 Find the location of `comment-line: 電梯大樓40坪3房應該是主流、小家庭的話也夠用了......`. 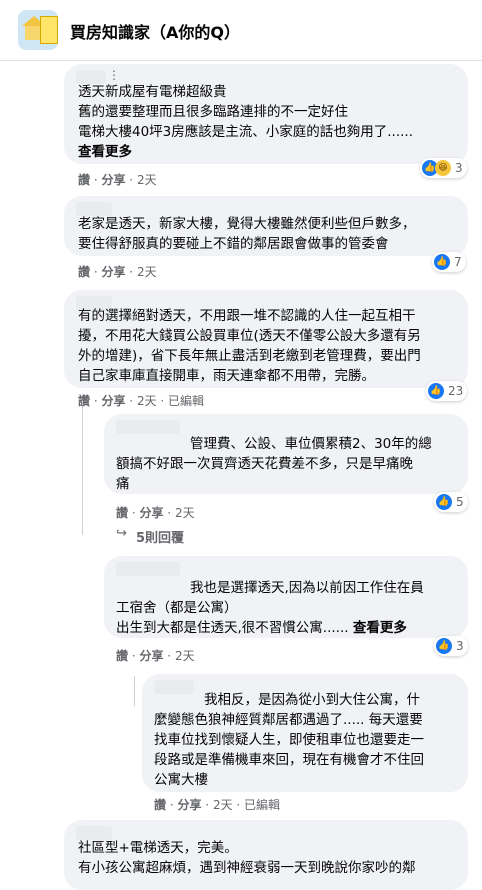

comment-line: 電梯大樓40坪3房應該是主流、小家庭的話也夠用了...... is located at coordinates (246, 132).